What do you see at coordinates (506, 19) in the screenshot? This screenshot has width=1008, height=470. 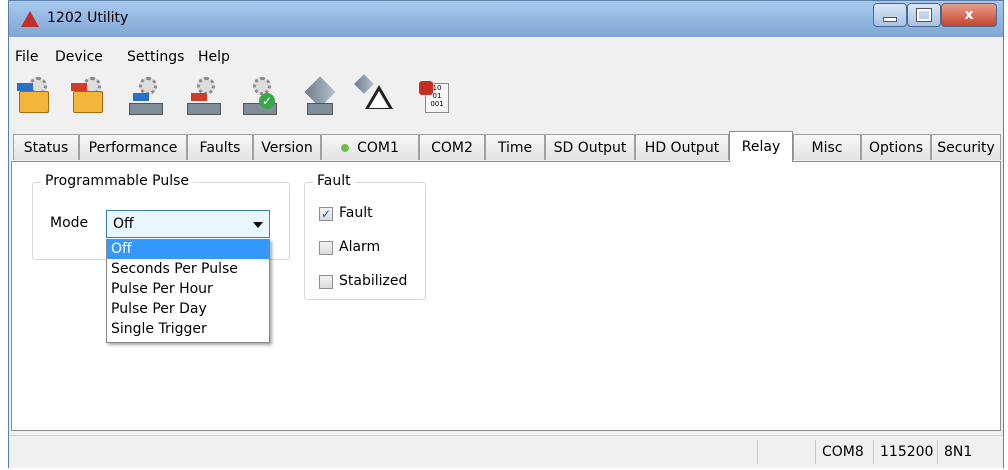 I see `title-bar: 1202 Utility x` at bounding box center [506, 19].